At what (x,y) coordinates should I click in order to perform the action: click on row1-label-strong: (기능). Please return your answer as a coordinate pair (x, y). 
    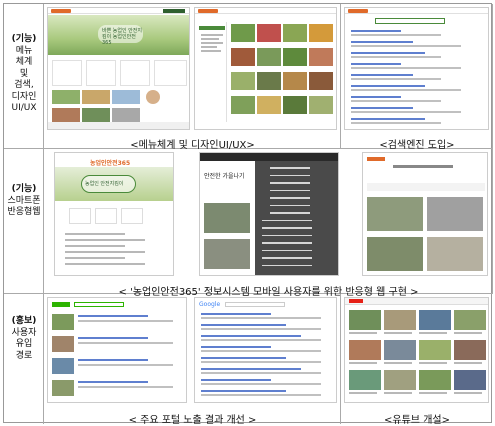
    Looking at the image, I should click on (24, 39).